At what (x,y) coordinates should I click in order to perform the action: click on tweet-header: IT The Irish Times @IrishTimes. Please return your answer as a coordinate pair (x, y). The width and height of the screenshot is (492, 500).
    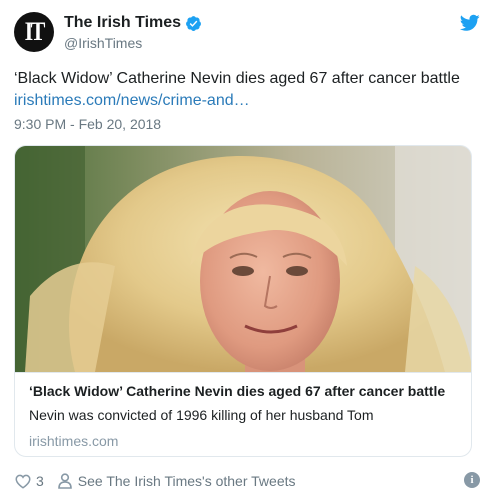
    Looking at the image, I should click on (247, 33).